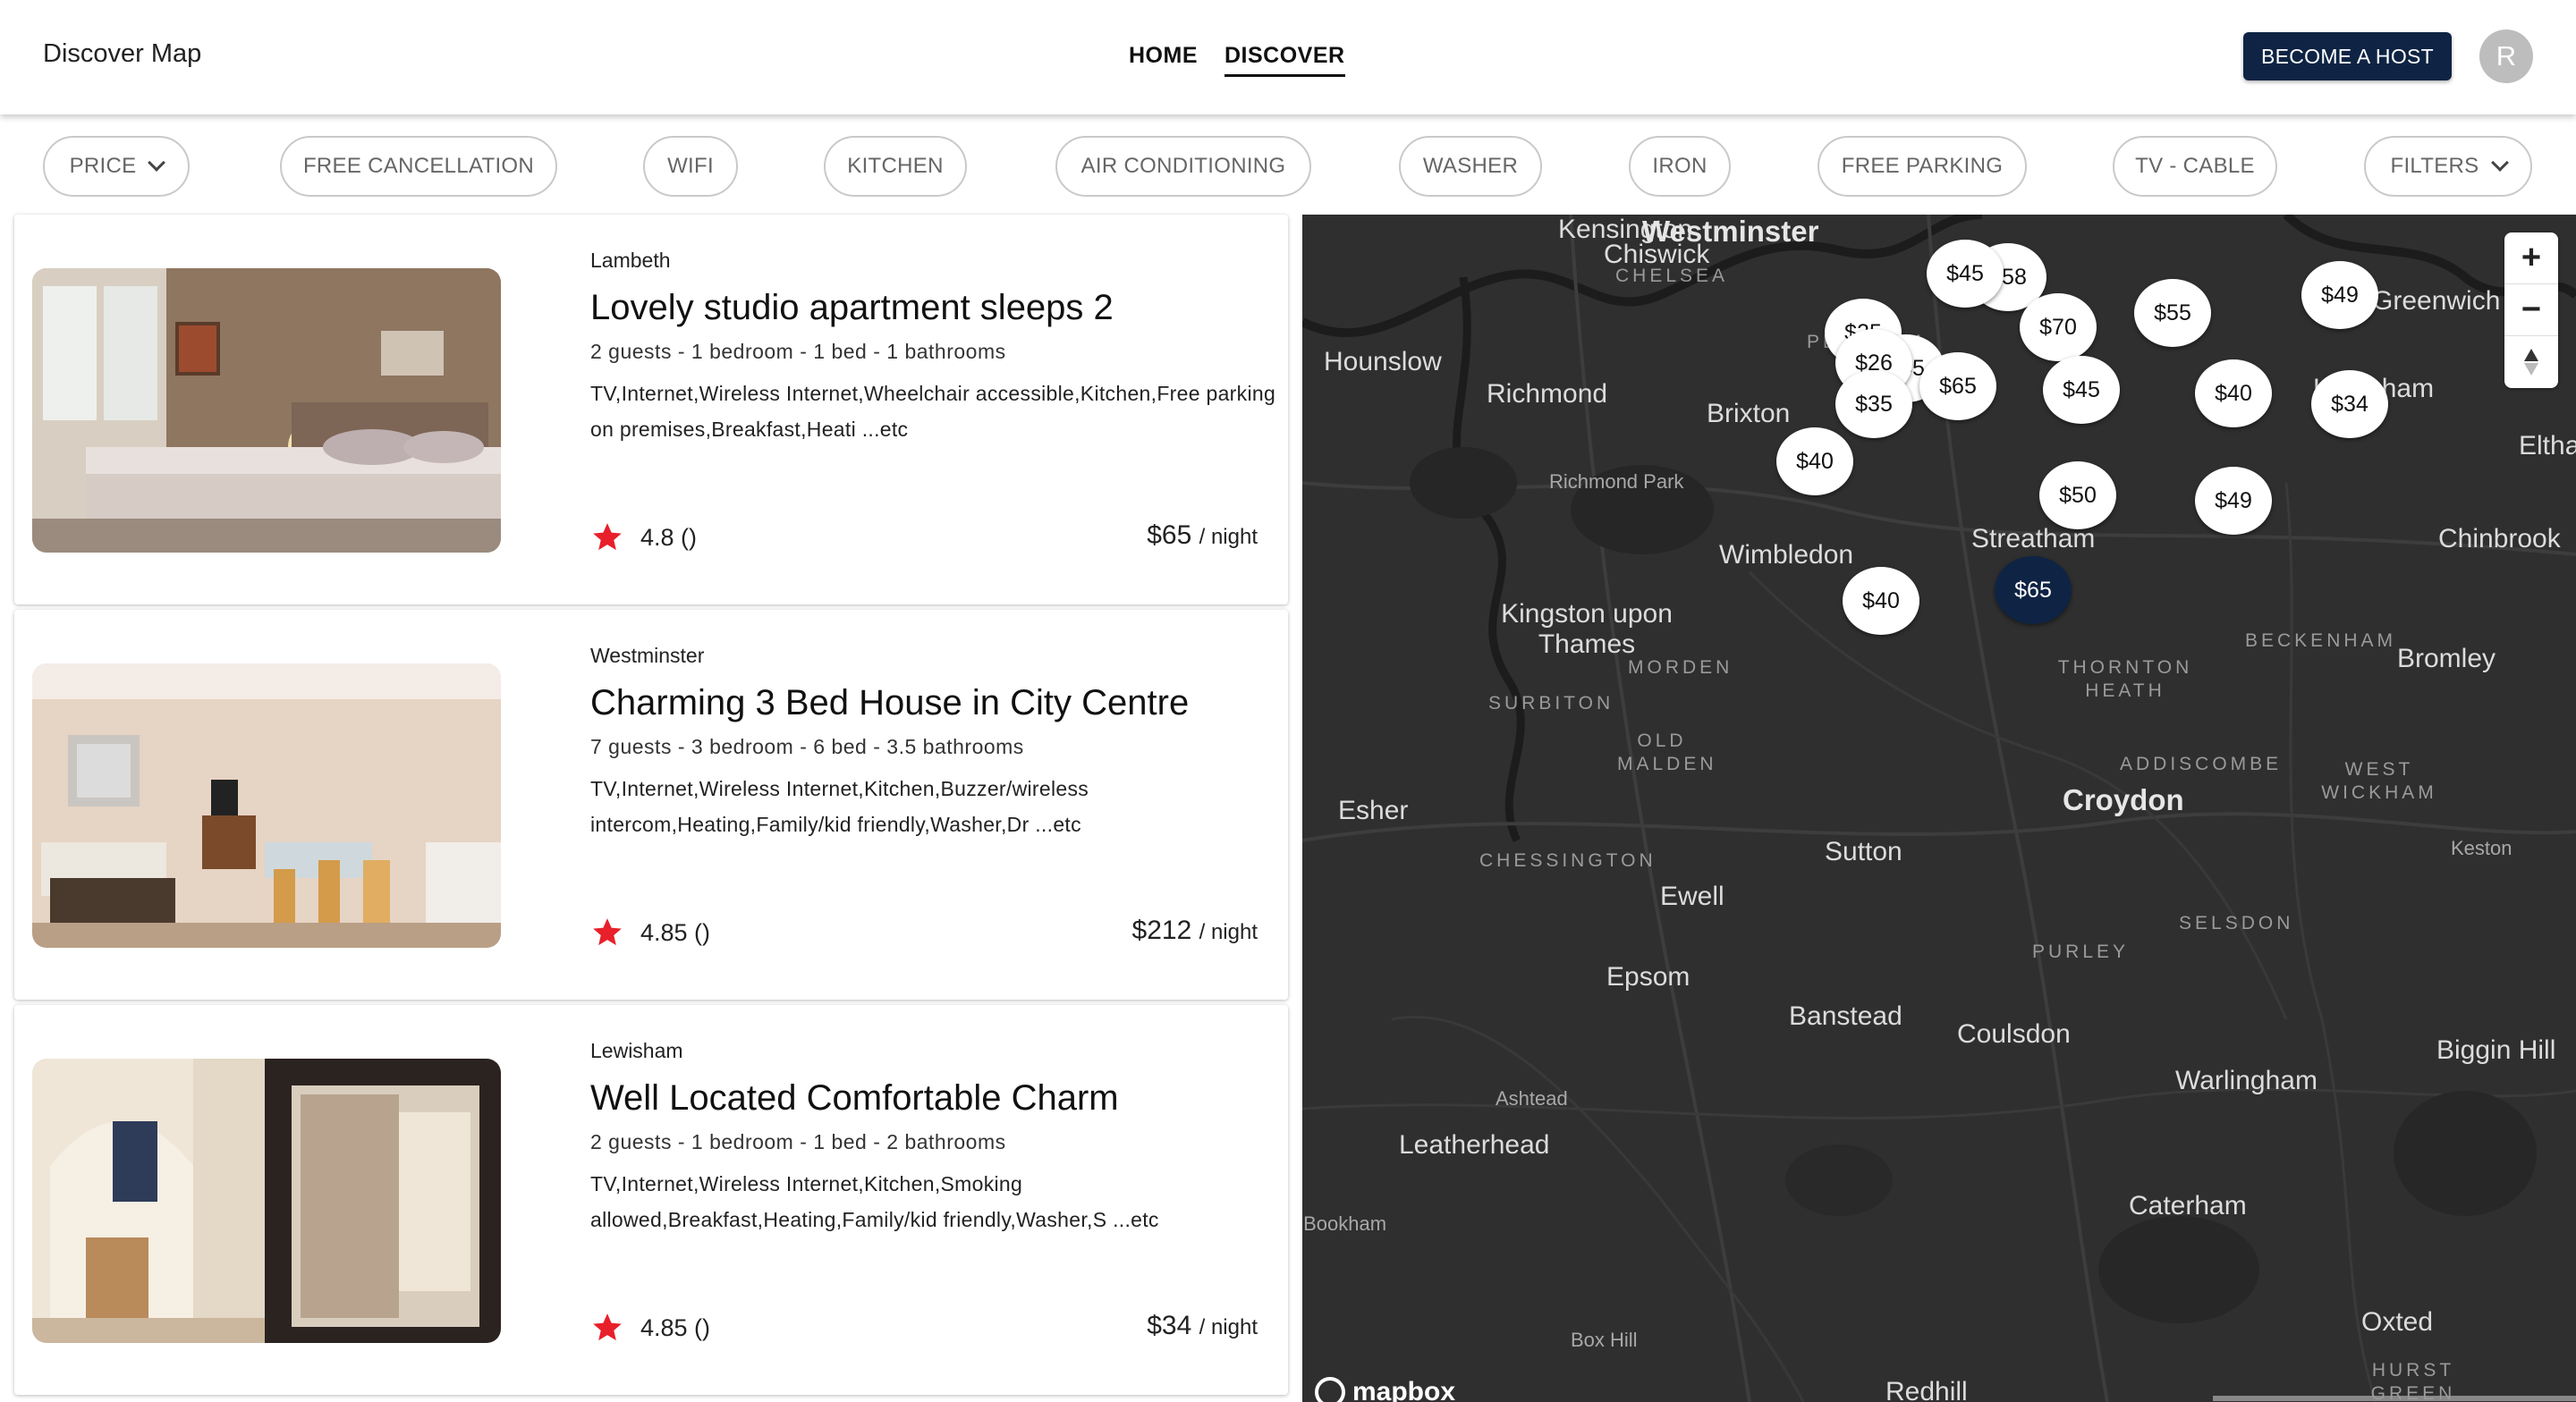 The image size is (2576, 1402). I want to click on map-label: Chinbrook, so click(2499, 538).